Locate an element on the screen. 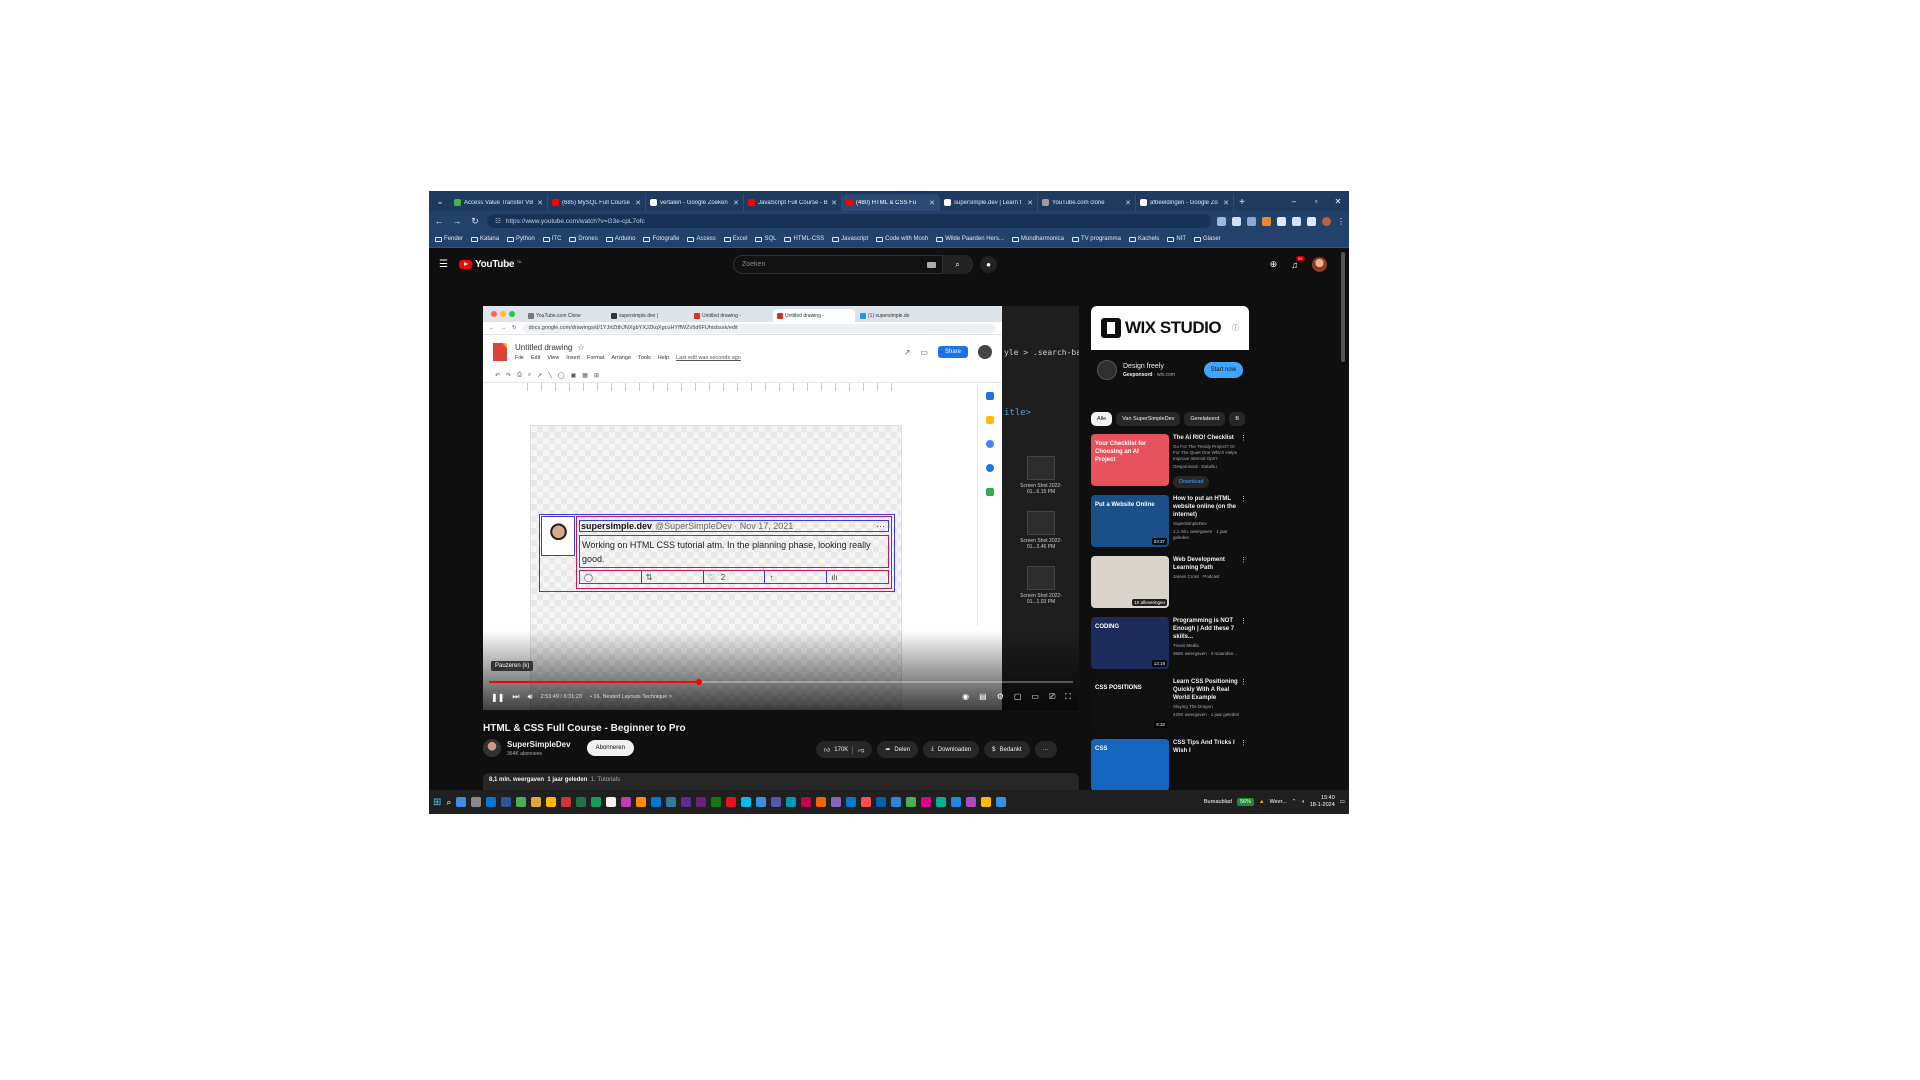  settings-icon: ⚙ is located at coordinates (1000, 697).